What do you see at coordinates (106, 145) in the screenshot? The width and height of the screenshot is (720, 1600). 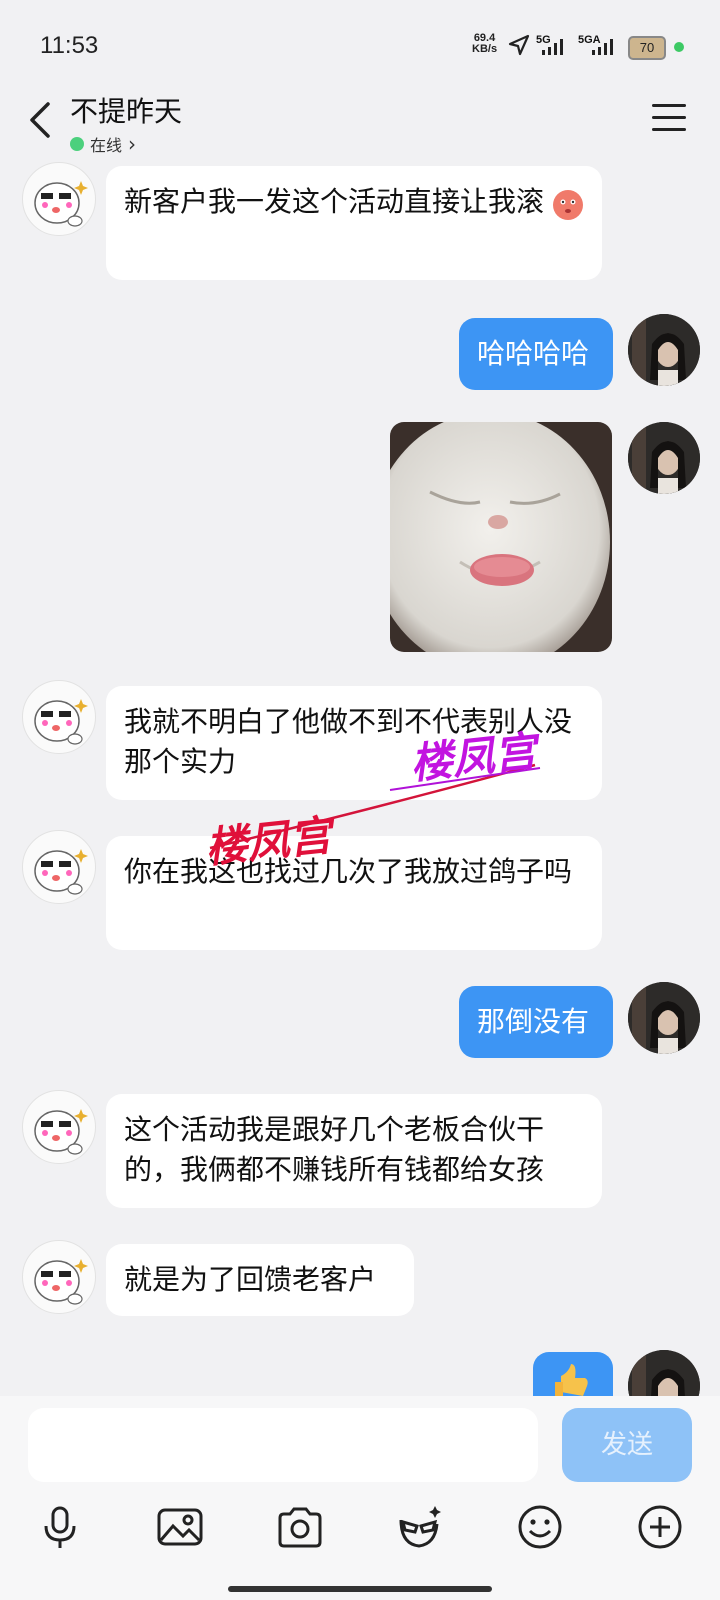 I see `online-status-label: 在线` at bounding box center [106, 145].